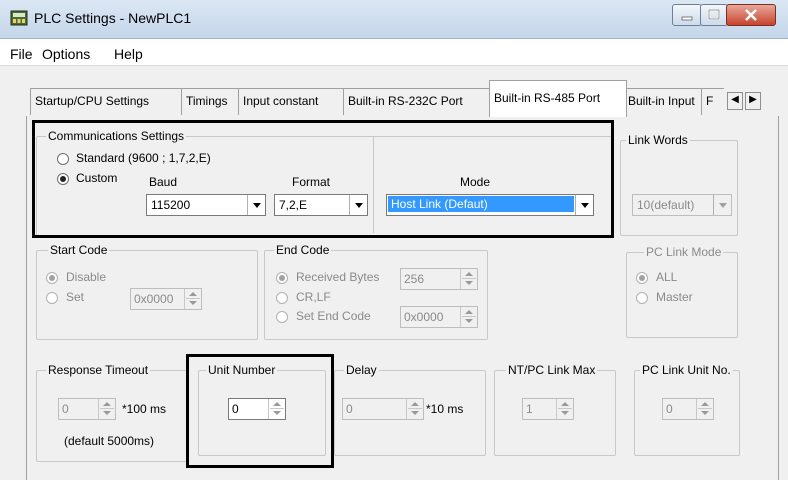  Describe the element at coordinates (235, 409) in the screenshot. I see `unit-number-value: 0` at that location.